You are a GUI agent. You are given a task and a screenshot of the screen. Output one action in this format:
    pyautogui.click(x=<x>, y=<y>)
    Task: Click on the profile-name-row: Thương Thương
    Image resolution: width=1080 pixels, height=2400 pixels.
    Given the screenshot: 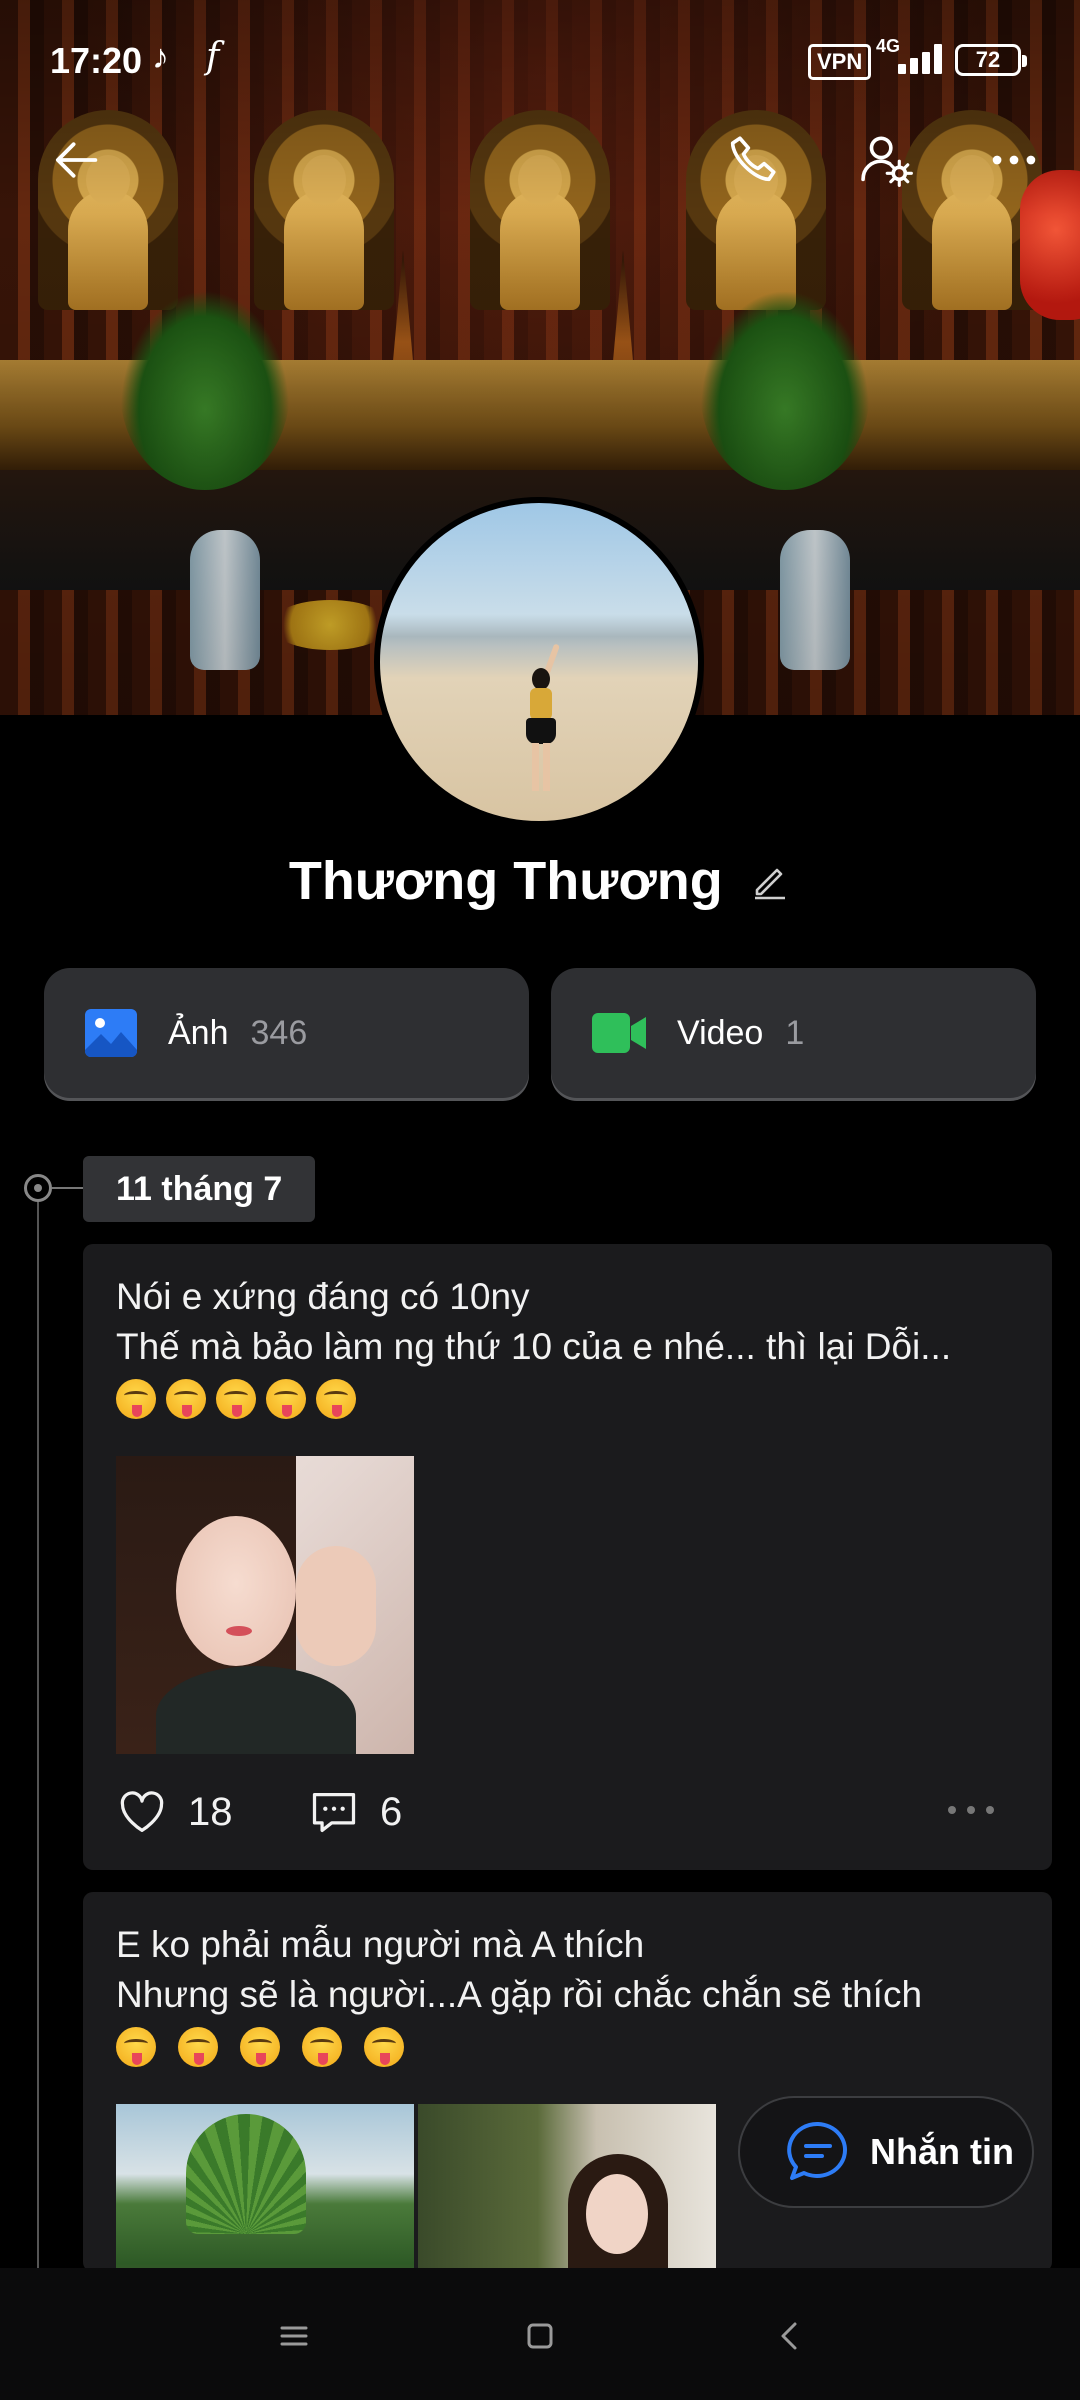 What is the action you would take?
    pyautogui.click(x=540, y=881)
    